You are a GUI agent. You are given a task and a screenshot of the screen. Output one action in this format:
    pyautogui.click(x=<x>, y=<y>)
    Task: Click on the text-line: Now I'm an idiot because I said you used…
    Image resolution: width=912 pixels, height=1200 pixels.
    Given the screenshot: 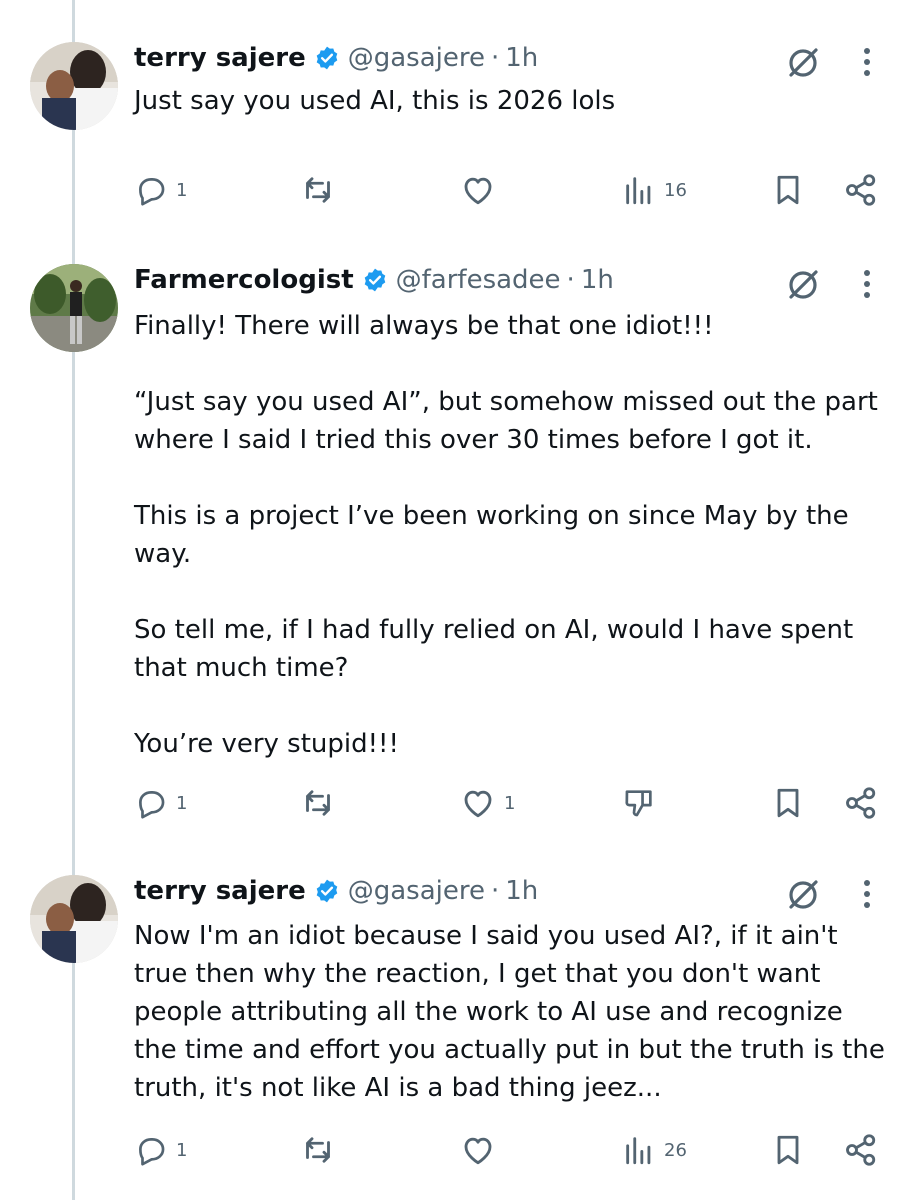 What is the action you would take?
    pyautogui.click(x=486, y=936)
    